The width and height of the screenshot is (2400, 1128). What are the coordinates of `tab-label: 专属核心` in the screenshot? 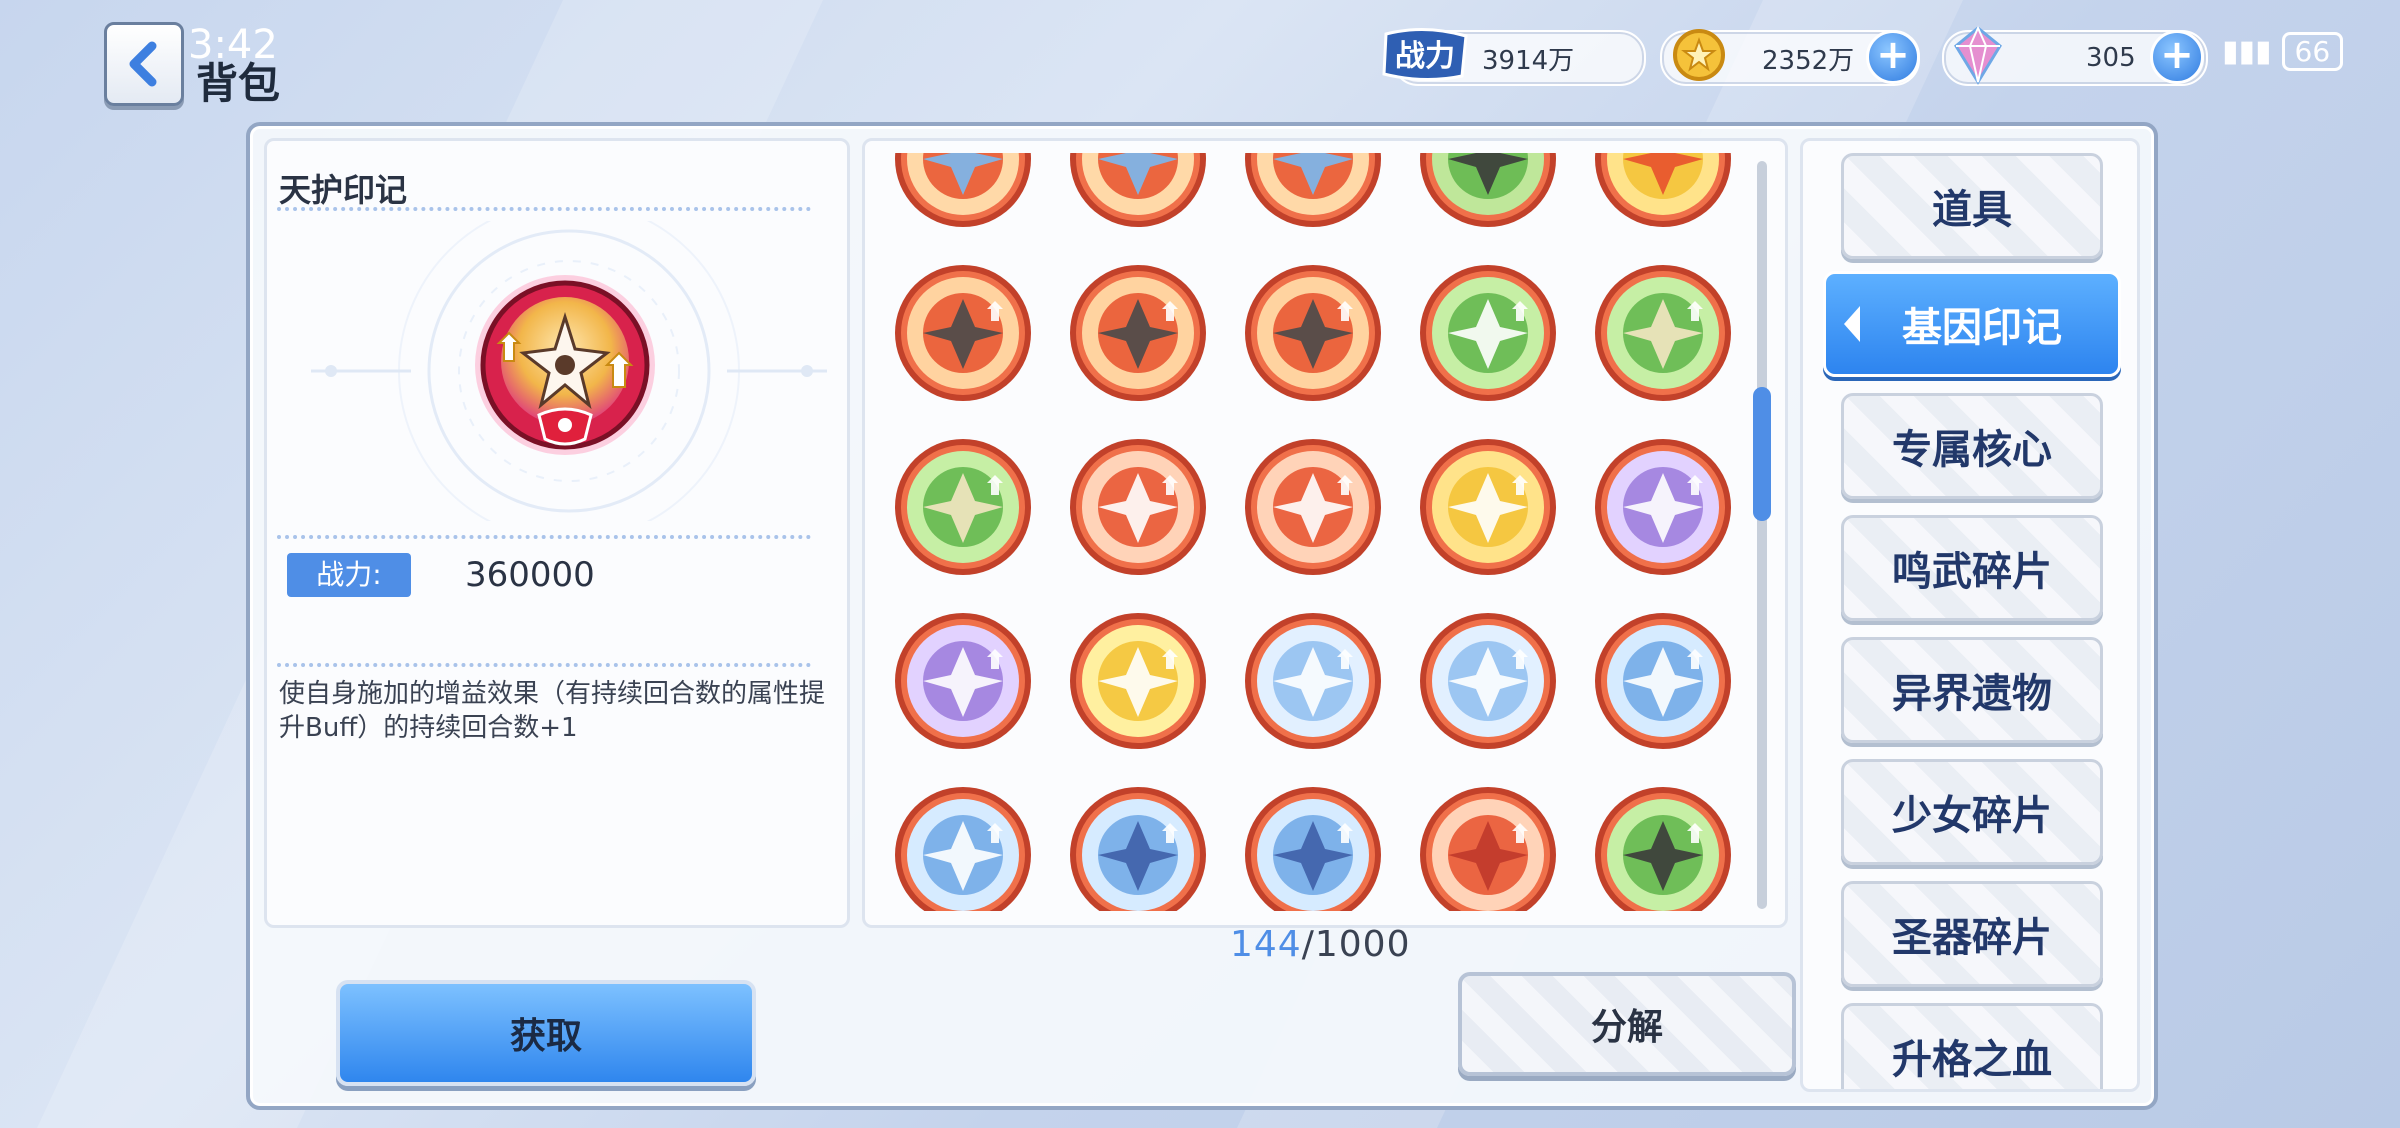 It's located at (1972, 450).